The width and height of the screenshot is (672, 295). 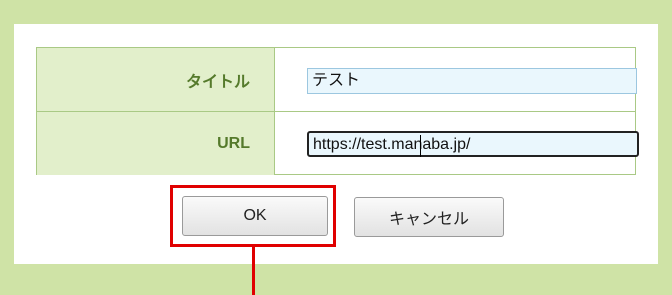 I want to click on ok-button: OK, so click(x=255, y=216).